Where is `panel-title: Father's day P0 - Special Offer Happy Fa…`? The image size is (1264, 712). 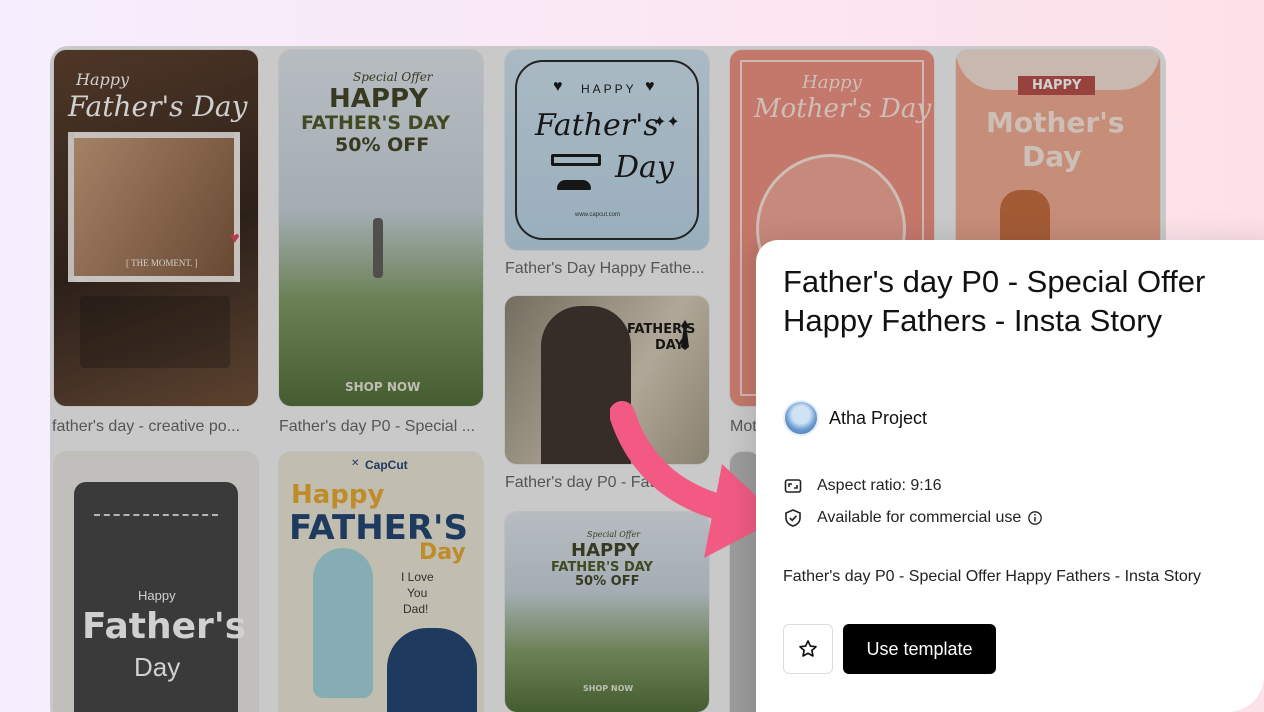
panel-title: Father's day P0 - Special Offer Happy Fa… is located at coordinates (994, 301).